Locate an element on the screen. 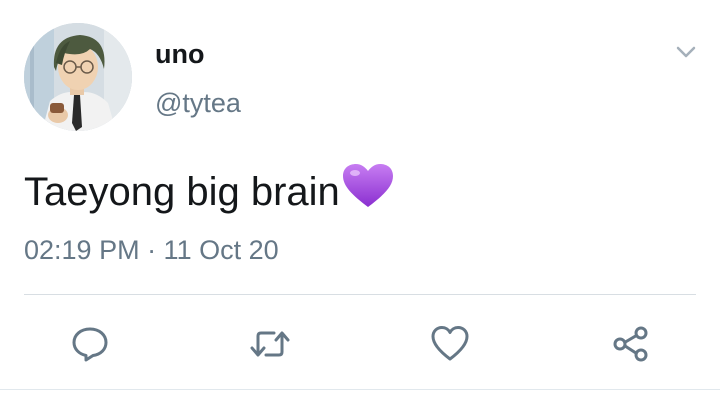  share-button is located at coordinates (630, 344).